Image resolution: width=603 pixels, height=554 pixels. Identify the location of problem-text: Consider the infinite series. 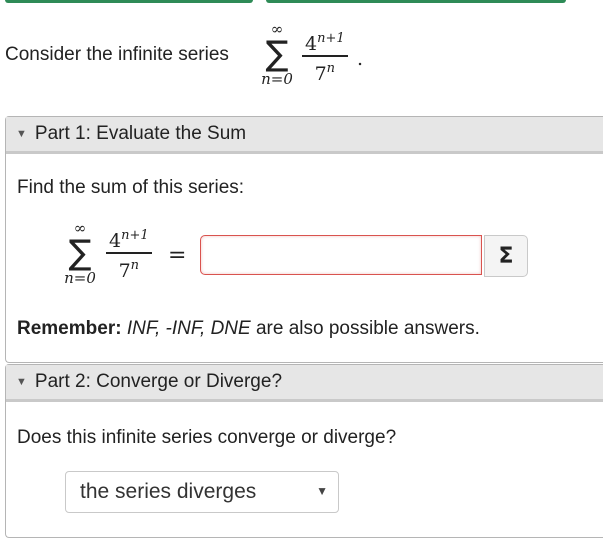
(117, 54).